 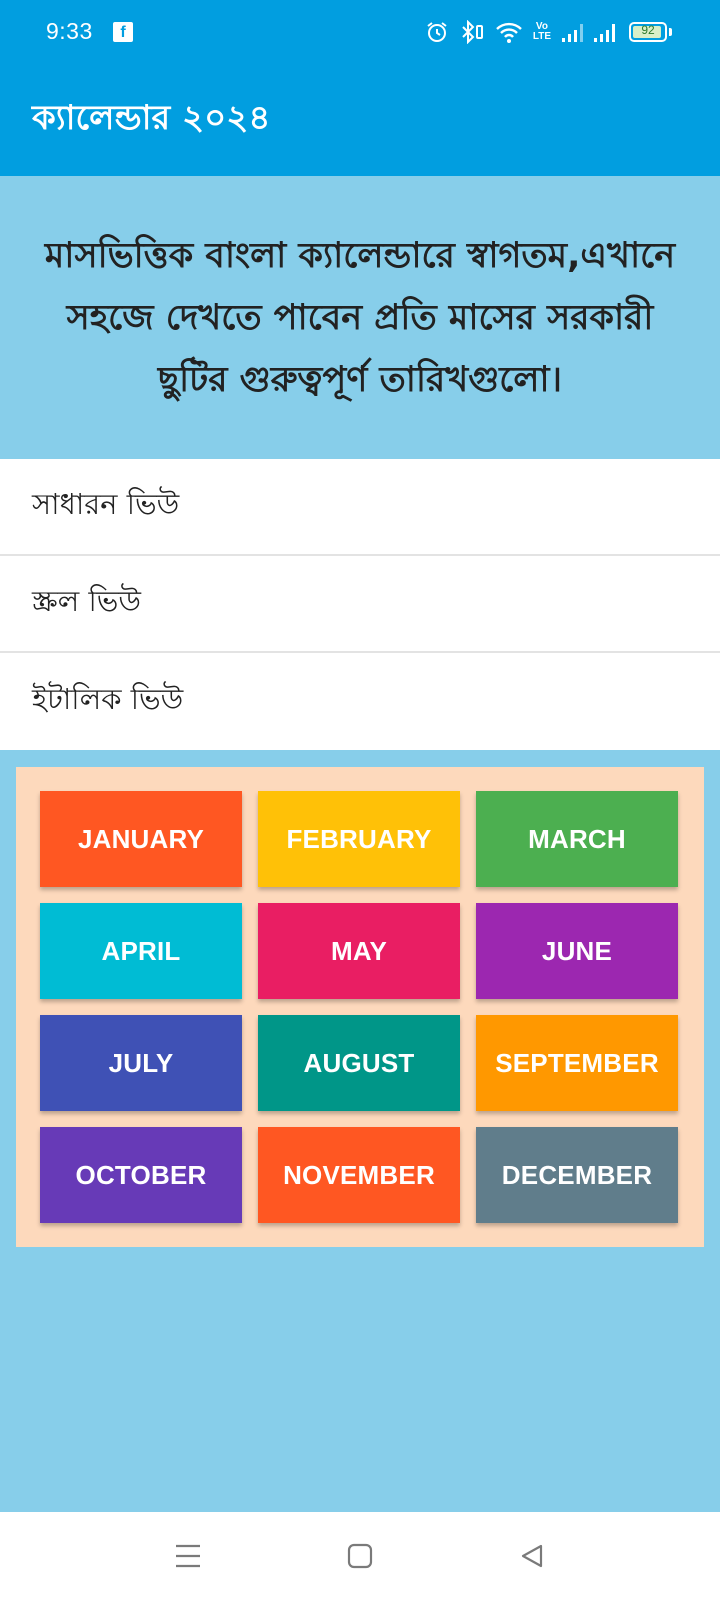 I want to click on facebook-icon: f, so click(x=123, y=32).